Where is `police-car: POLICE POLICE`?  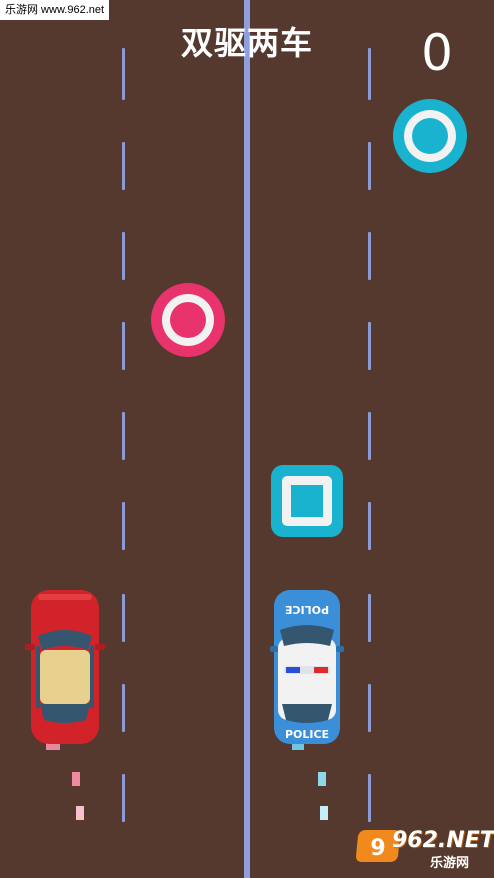 police-car: POLICE POLICE is located at coordinates (307, 668).